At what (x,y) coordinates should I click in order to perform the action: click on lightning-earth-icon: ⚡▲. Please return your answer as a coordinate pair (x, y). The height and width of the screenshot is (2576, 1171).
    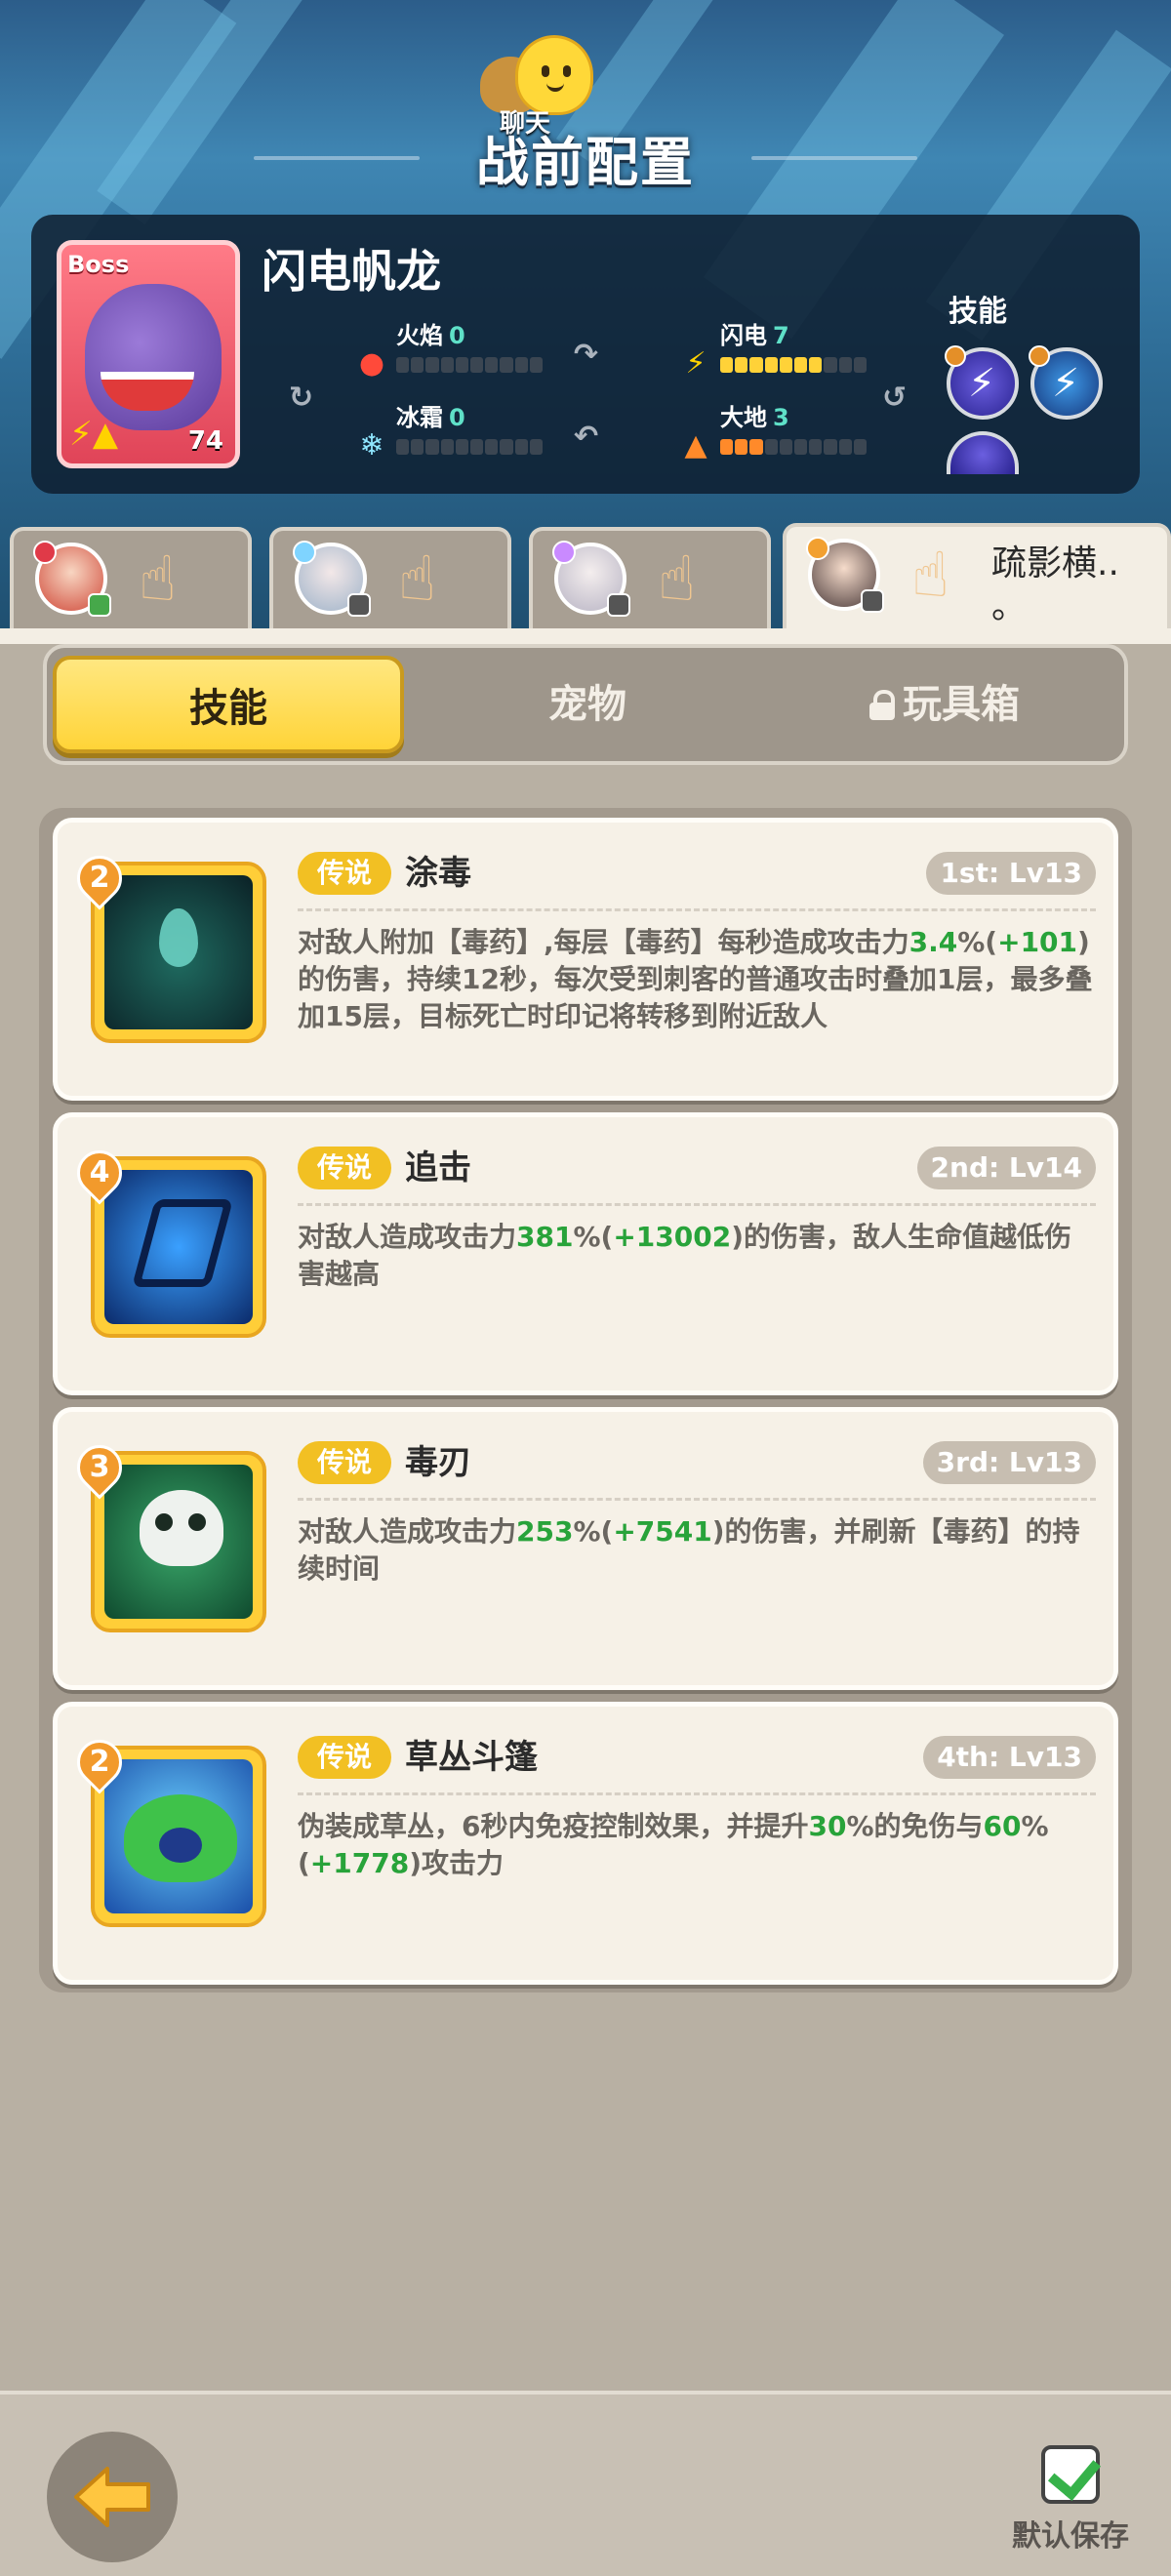
    Looking at the image, I should click on (94, 434).